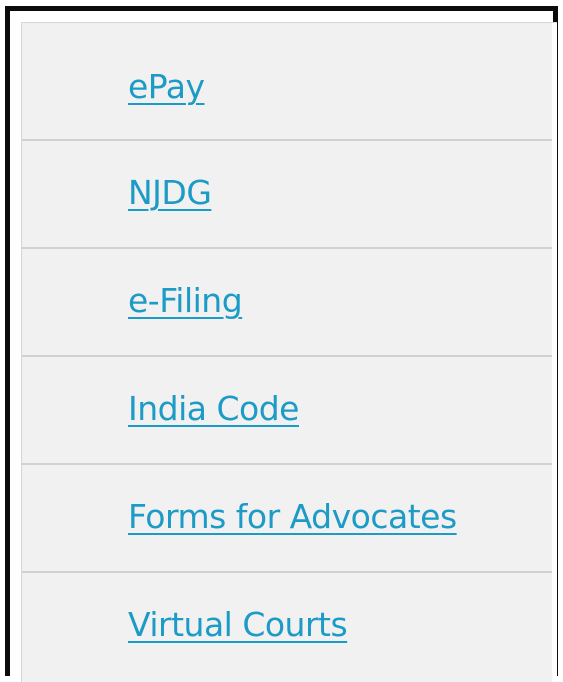 Image resolution: width=563 pixels, height=682 pixels. I want to click on virtual-courts-link: Virtual Courts, so click(238, 624).